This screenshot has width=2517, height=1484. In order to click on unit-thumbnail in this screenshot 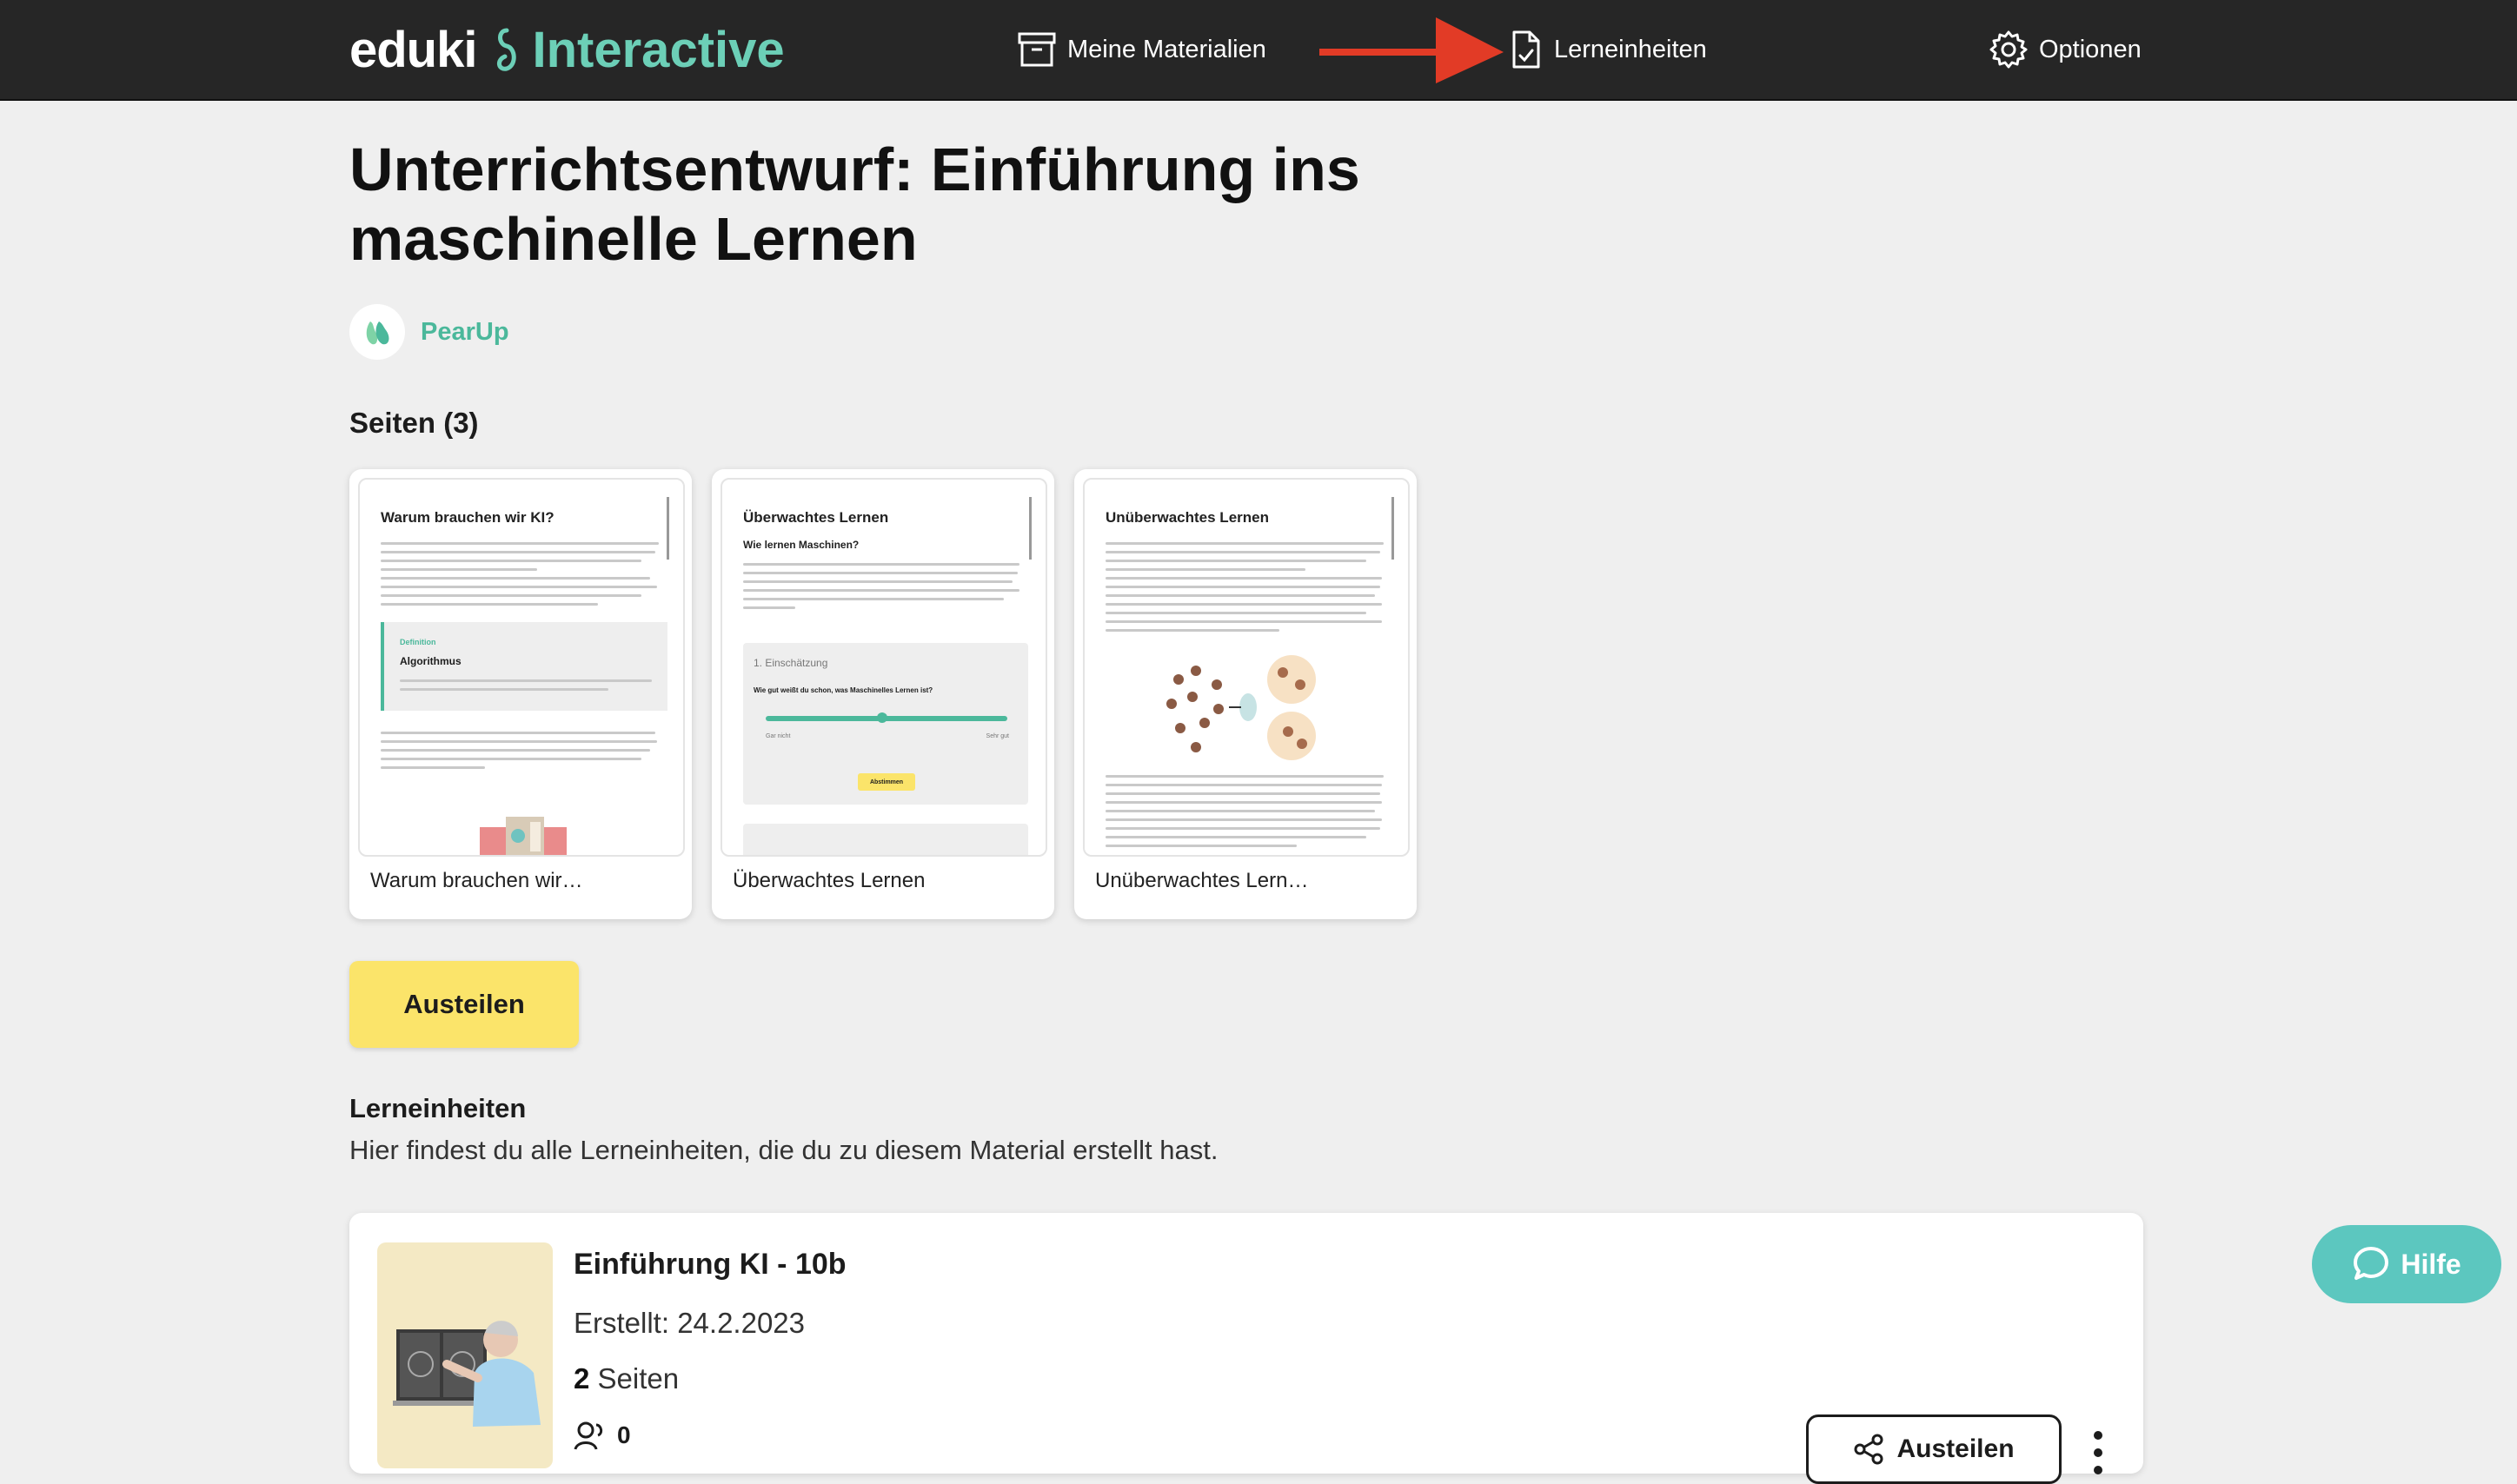, I will do `click(465, 1355)`.